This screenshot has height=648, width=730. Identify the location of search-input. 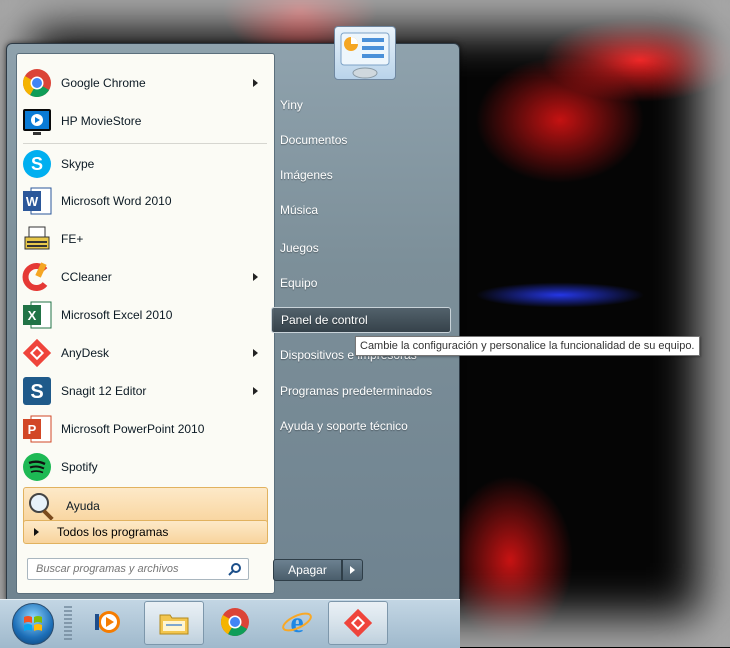
(131, 569).